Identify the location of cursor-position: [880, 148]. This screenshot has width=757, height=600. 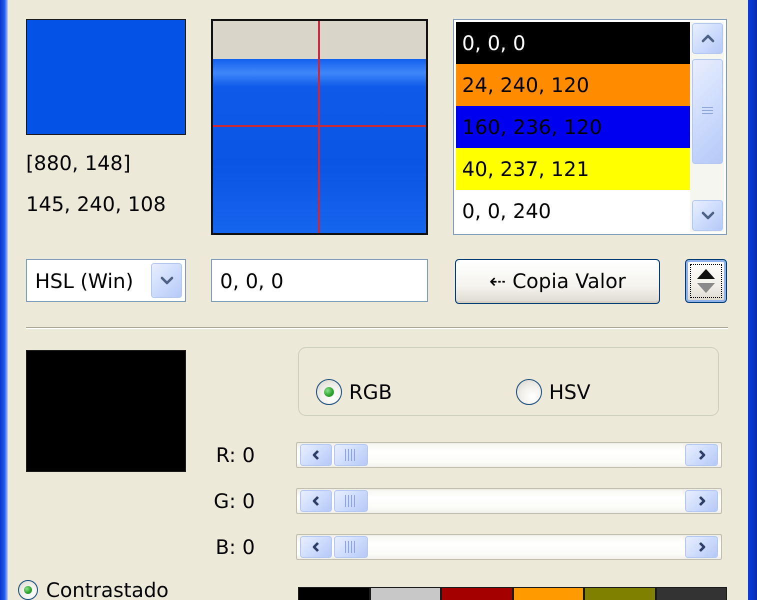
(78, 163).